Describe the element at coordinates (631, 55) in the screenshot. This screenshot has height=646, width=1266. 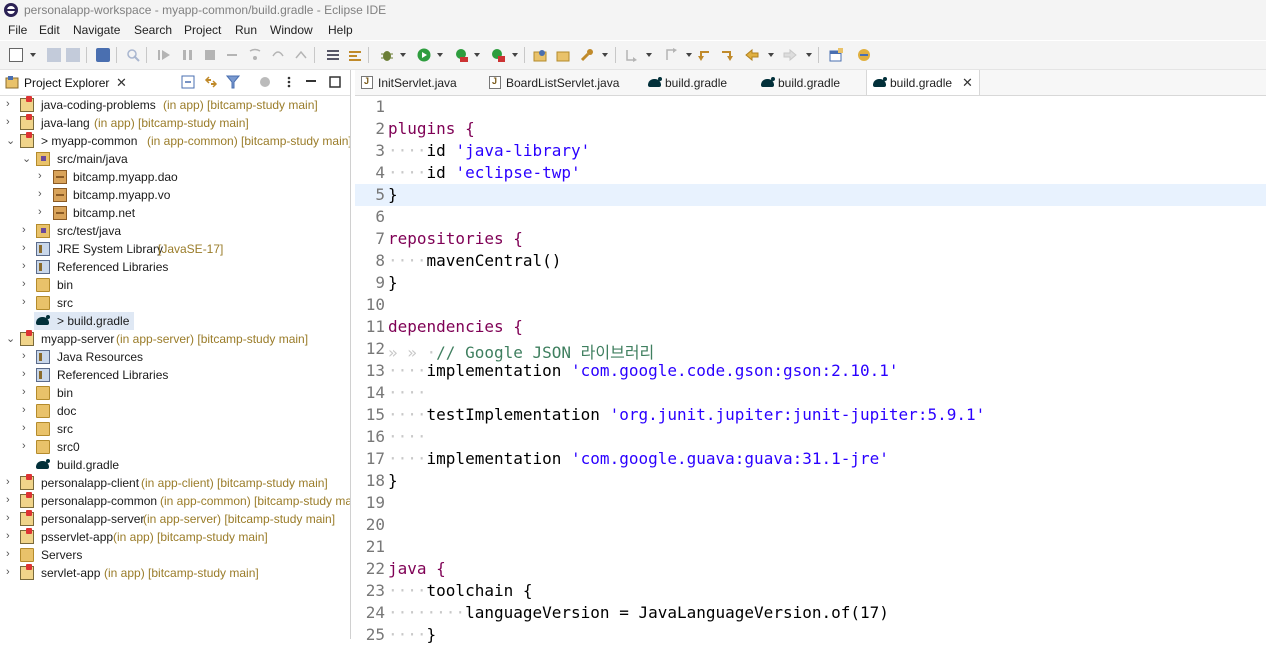
I see `next-annotation-icon` at that location.